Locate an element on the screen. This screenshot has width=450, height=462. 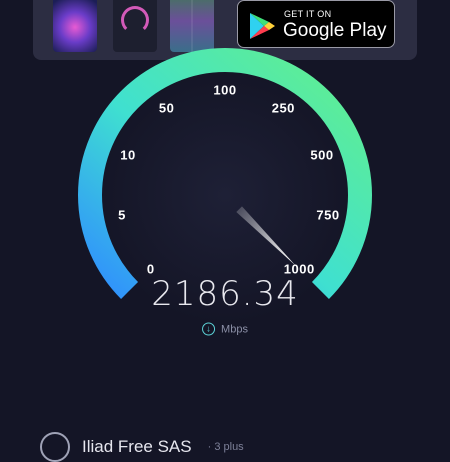
tick-label: 5 is located at coordinates (122, 215).